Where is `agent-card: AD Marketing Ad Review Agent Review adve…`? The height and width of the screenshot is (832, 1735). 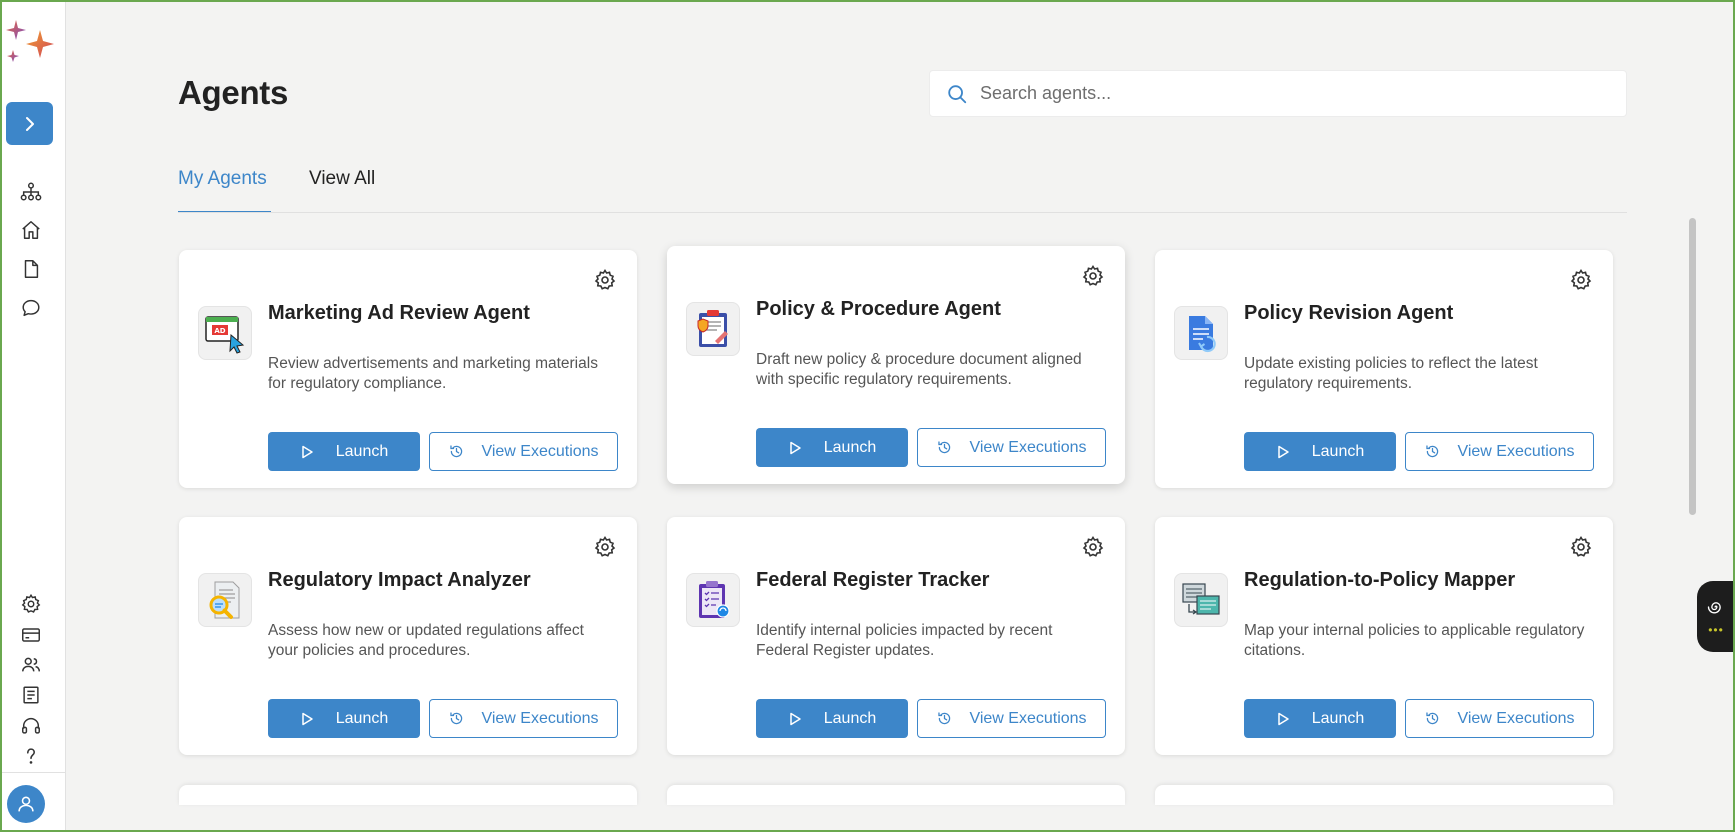 agent-card: AD Marketing Ad Review Agent Review adve… is located at coordinates (408, 369).